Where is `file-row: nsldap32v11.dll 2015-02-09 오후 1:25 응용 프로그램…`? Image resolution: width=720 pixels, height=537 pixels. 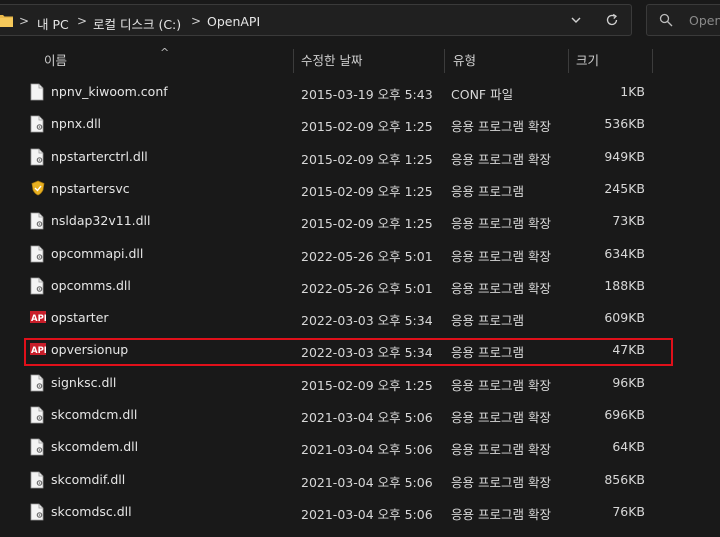
file-row: nsldap32v11.dll 2015-02-09 오후 1:25 응용 프로그램… is located at coordinates (360, 221).